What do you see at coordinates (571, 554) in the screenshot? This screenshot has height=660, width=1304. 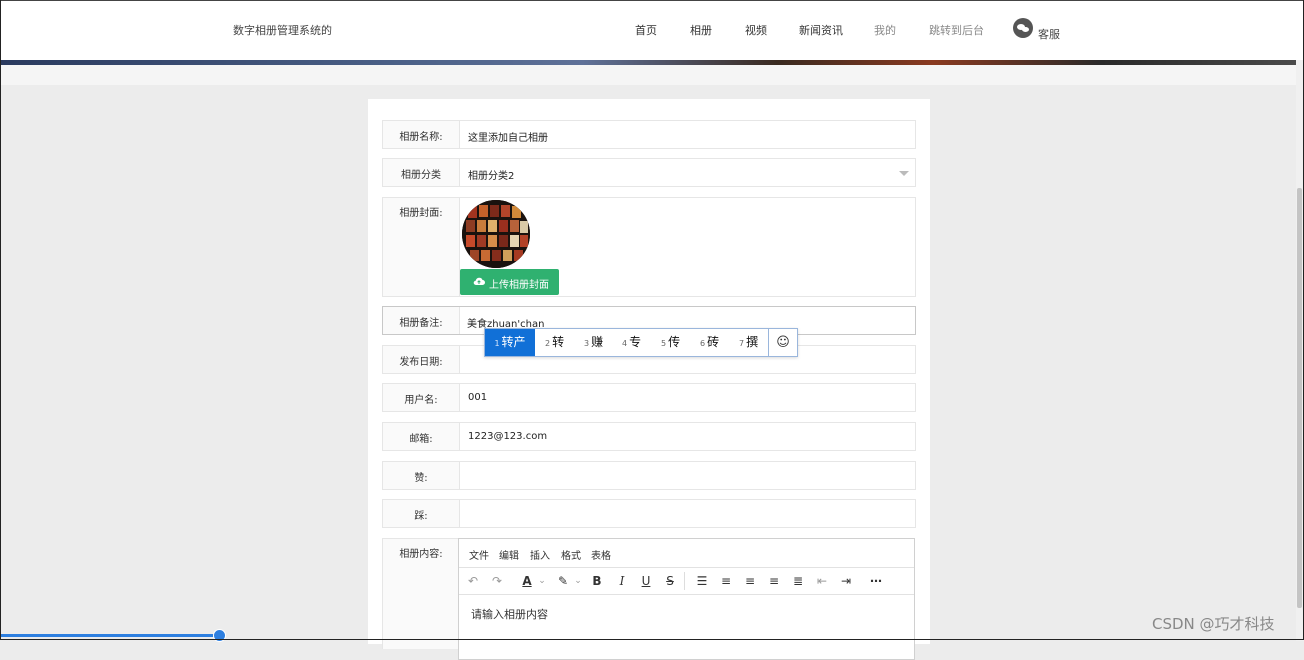 I see `menu-format: 格式` at bounding box center [571, 554].